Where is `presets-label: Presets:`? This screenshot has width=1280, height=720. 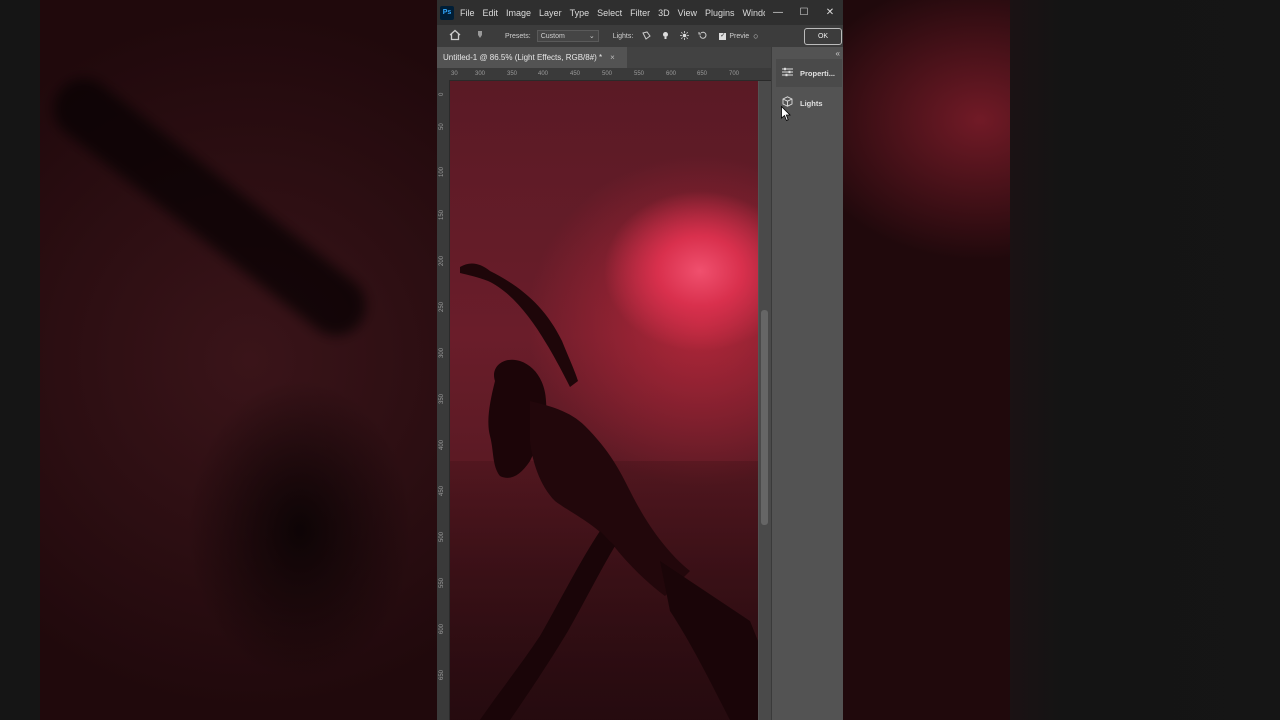
presets-label: Presets: is located at coordinates (518, 36).